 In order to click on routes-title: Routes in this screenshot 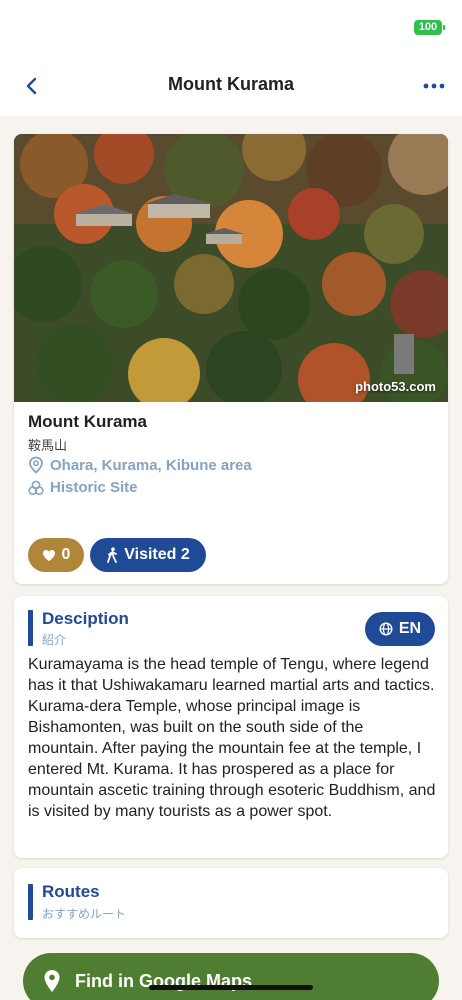, I will do `click(71, 891)`.